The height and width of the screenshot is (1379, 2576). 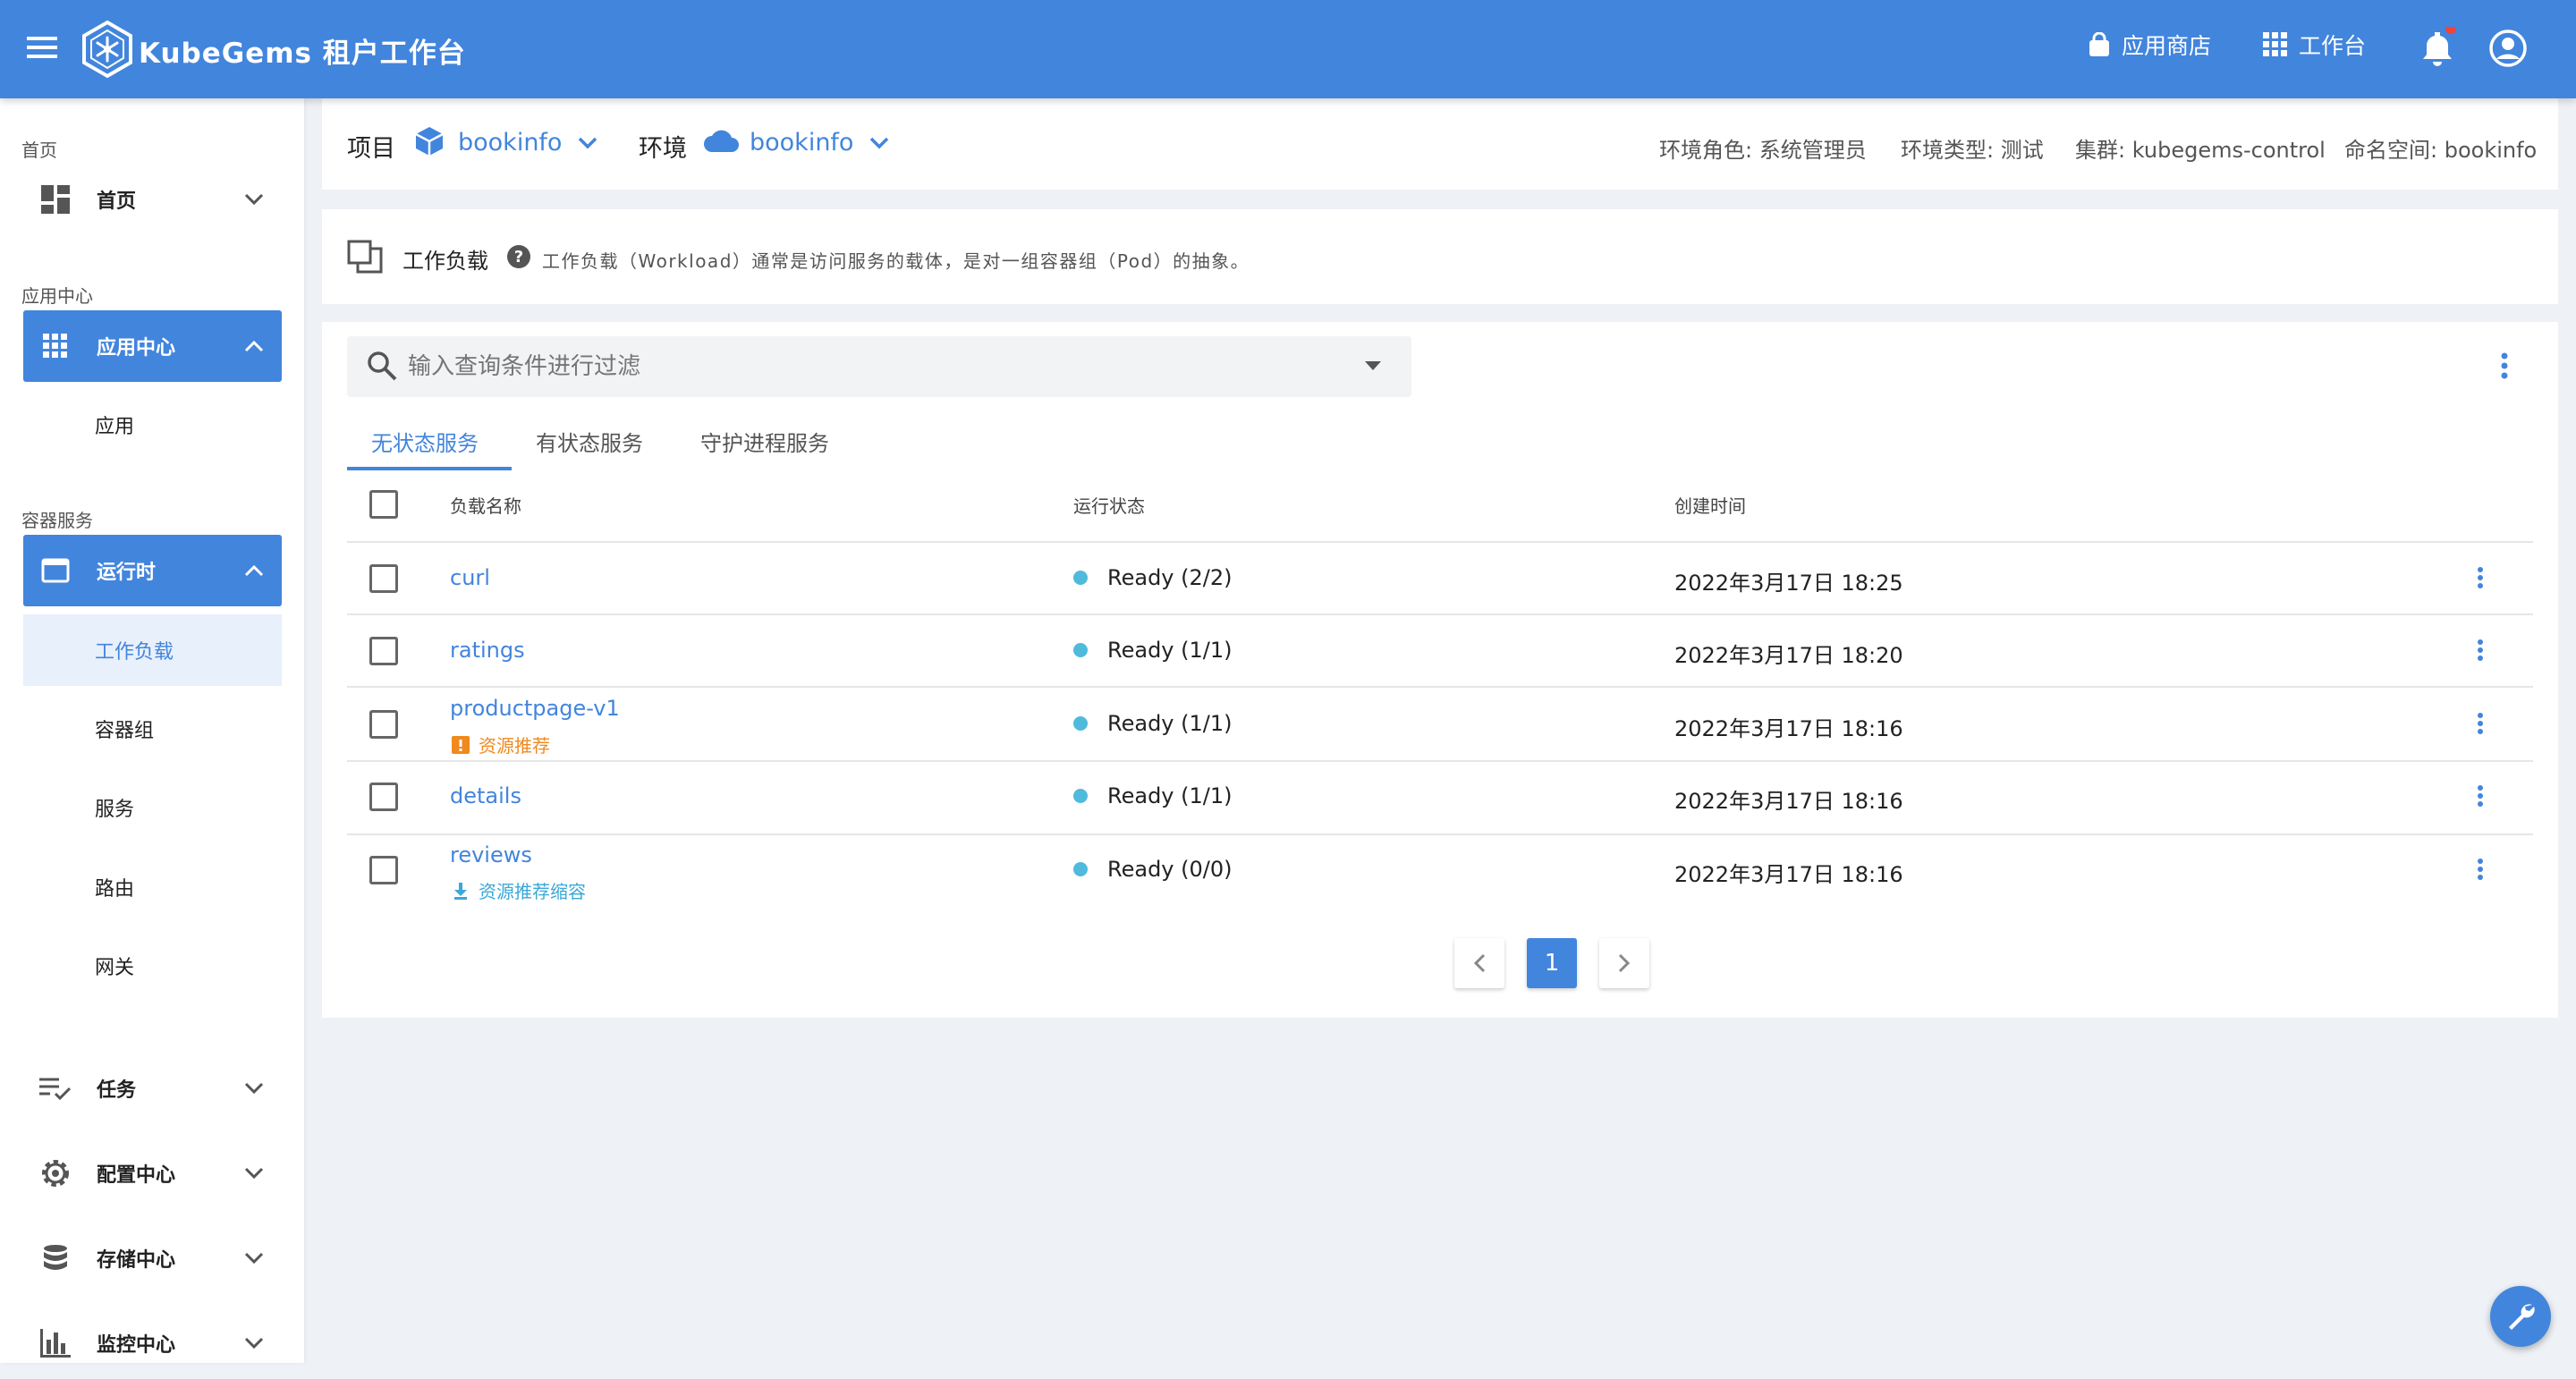 I want to click on chevron-left-icon, so click(x=1479, y=963).